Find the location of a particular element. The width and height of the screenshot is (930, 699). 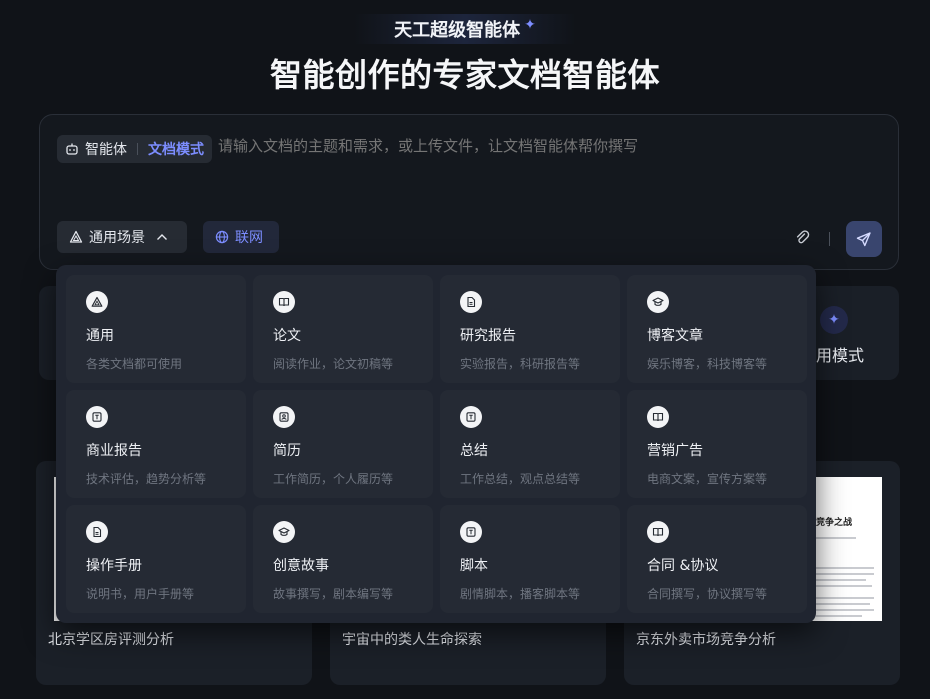

scene-option-description: 电商文案，宣传方案等 is located at coordinates (707, 479).